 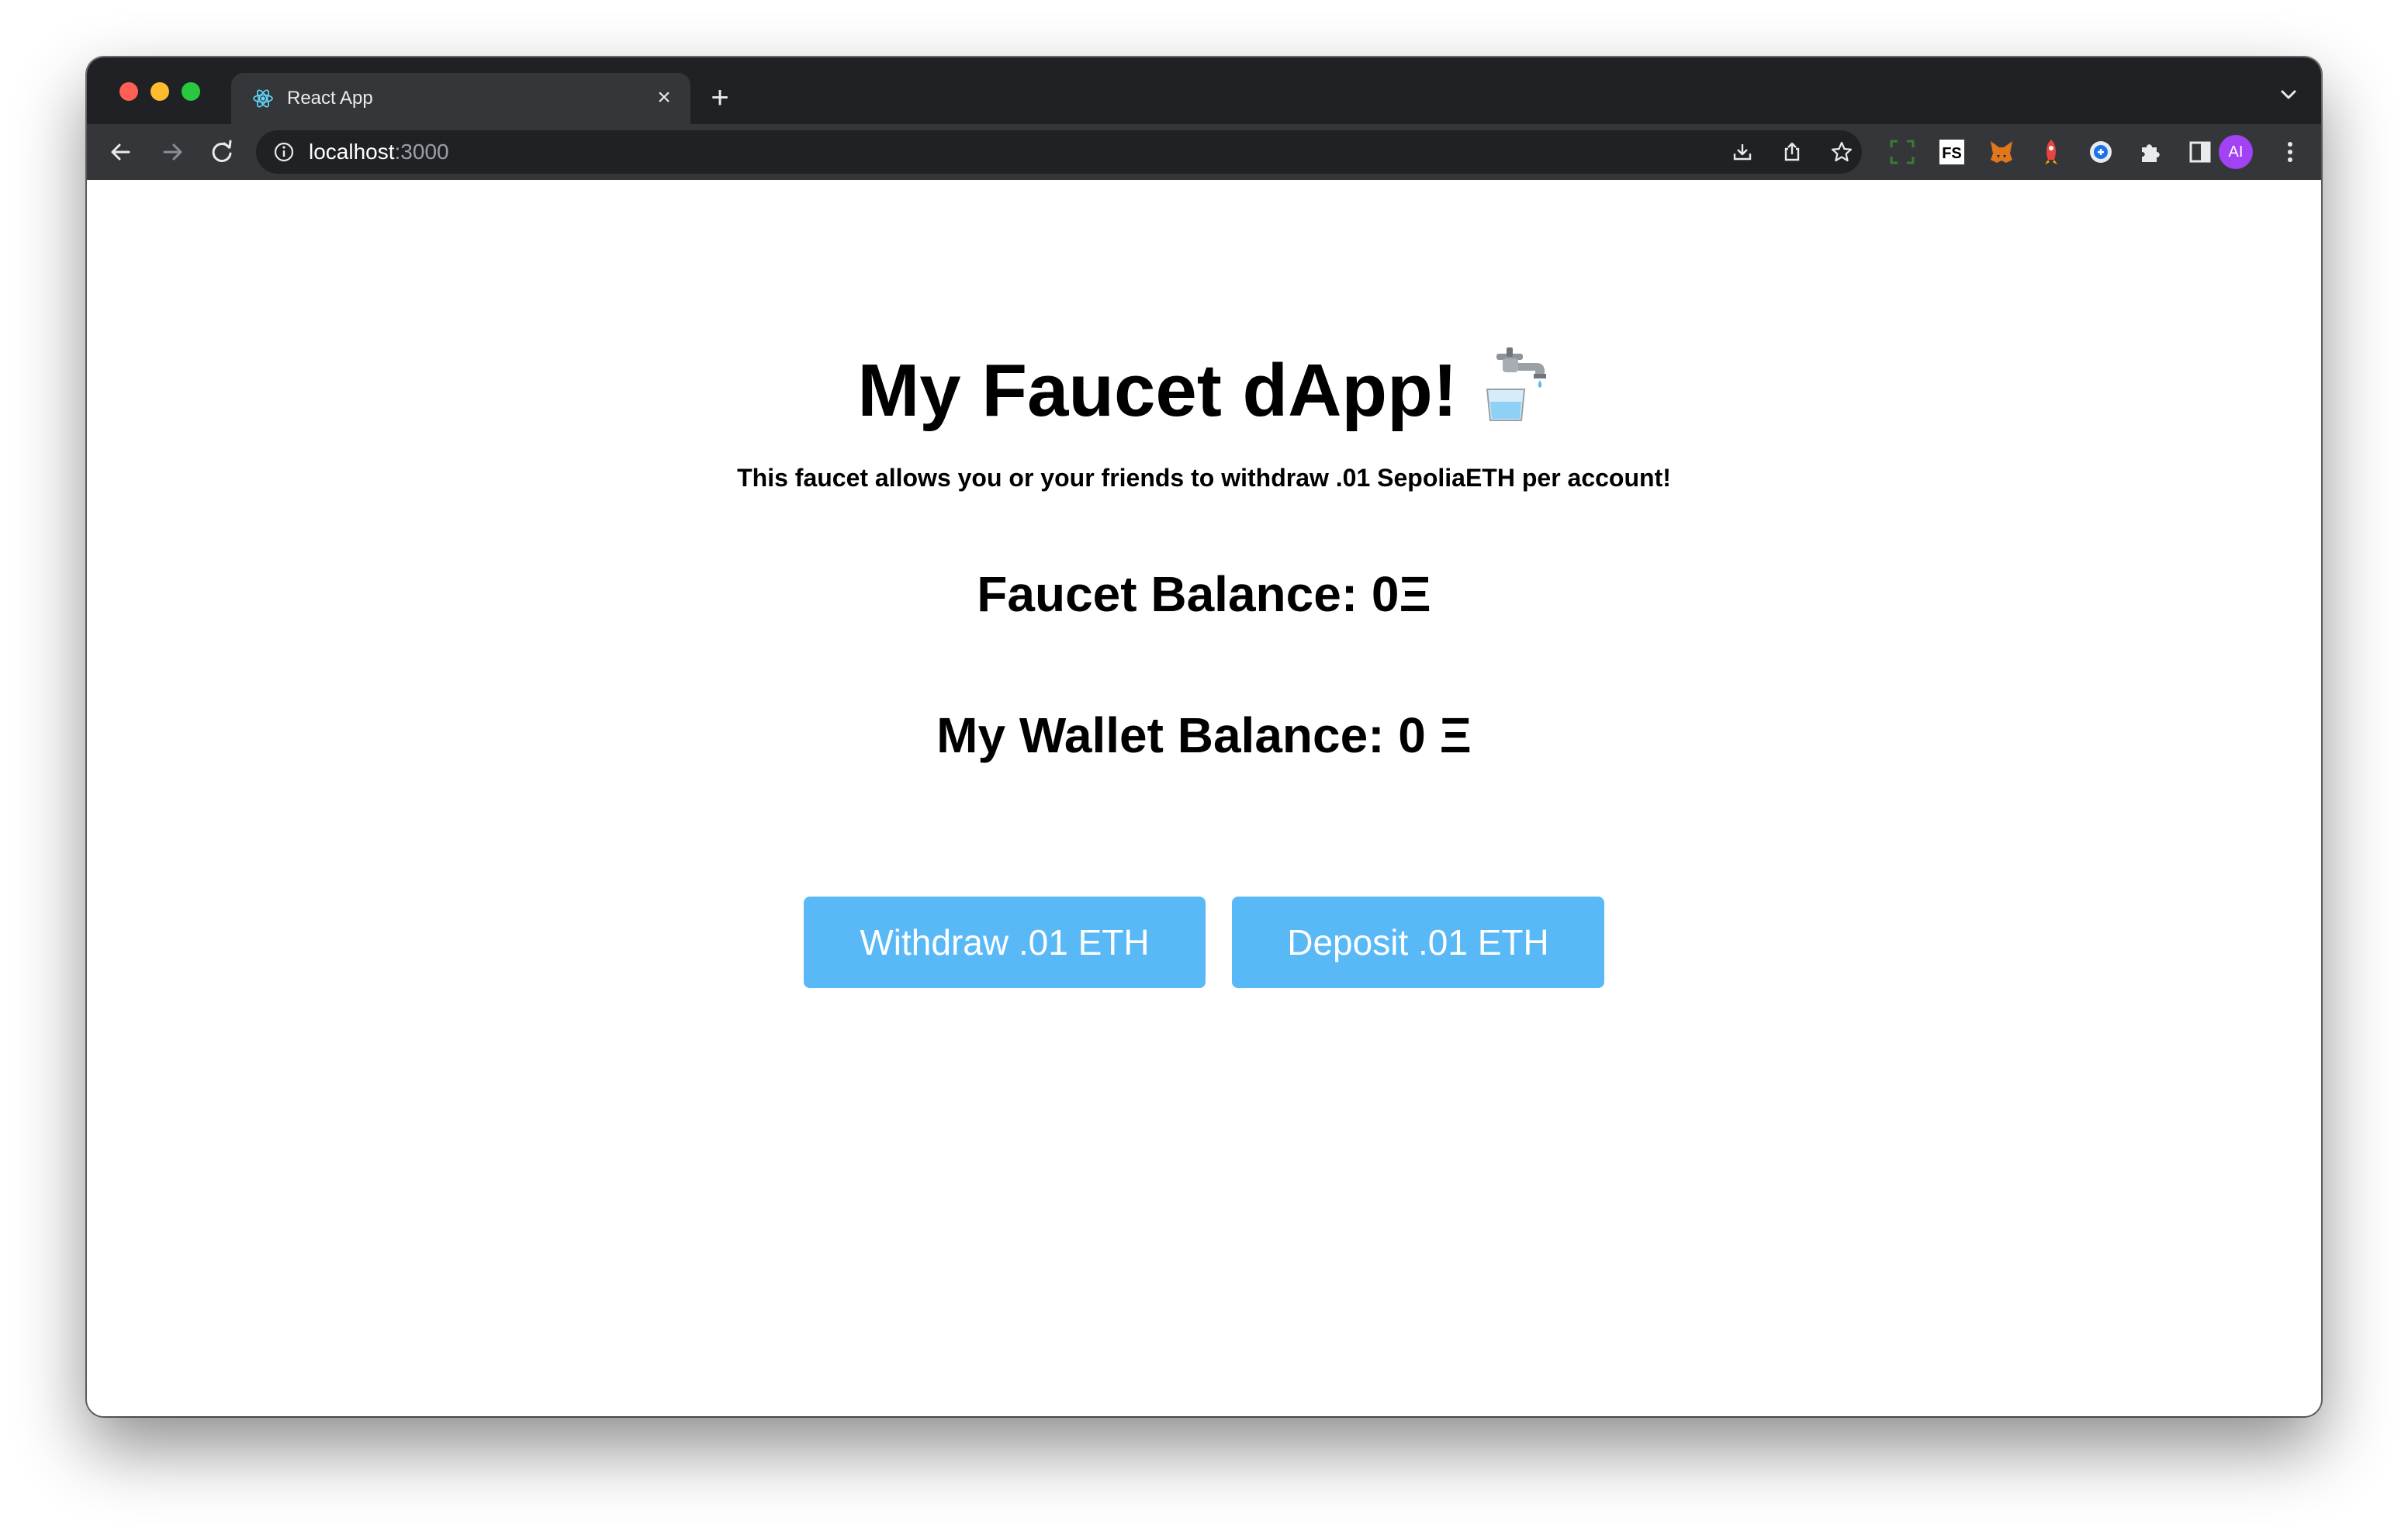 I want to click on metamask-fox-icon, so click(x=2001, y=152).